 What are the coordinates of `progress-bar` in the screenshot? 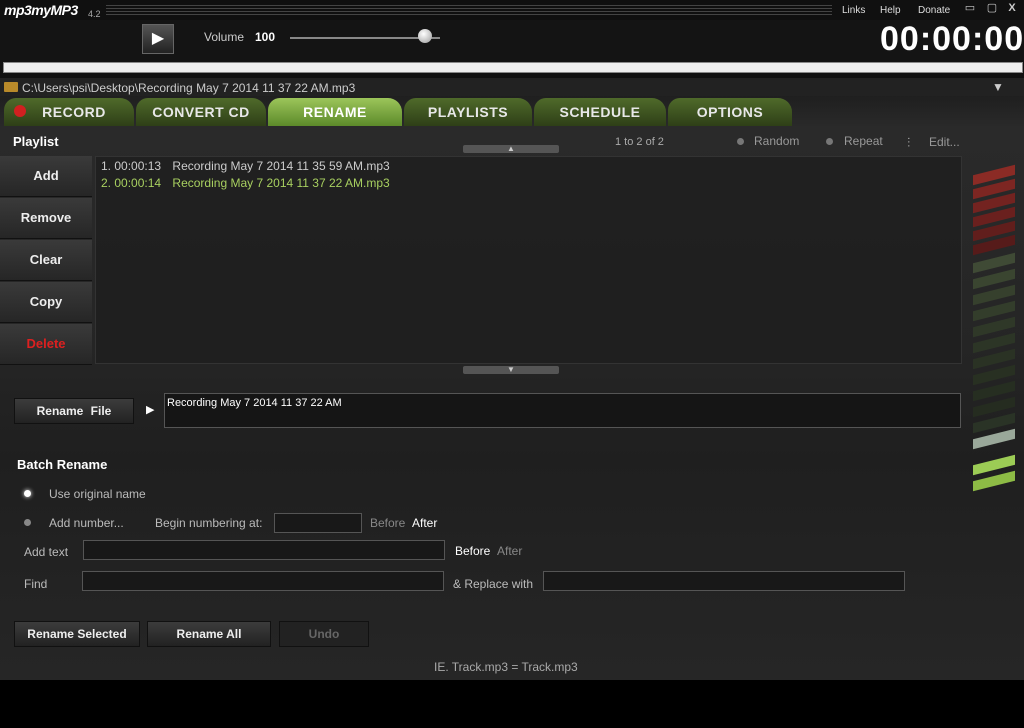 It's located at (513, 67).